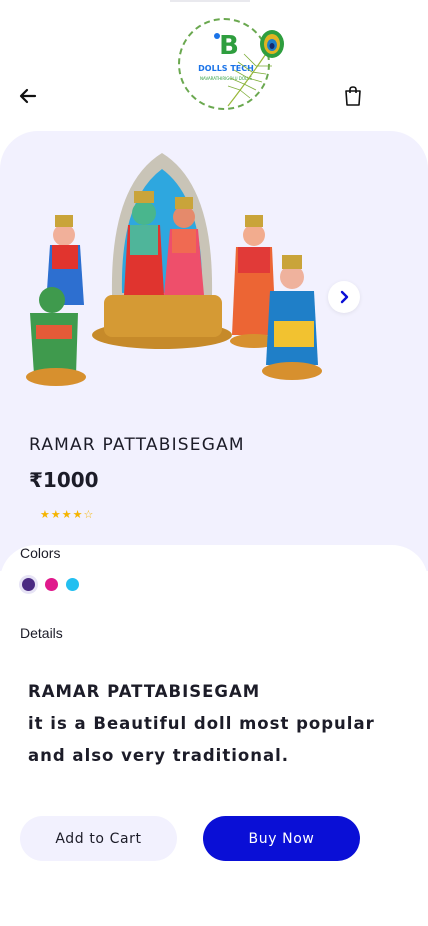  Describe the element at coordinates (40, 553) in the screenshot. I see `colors-label: Colors` at that location.